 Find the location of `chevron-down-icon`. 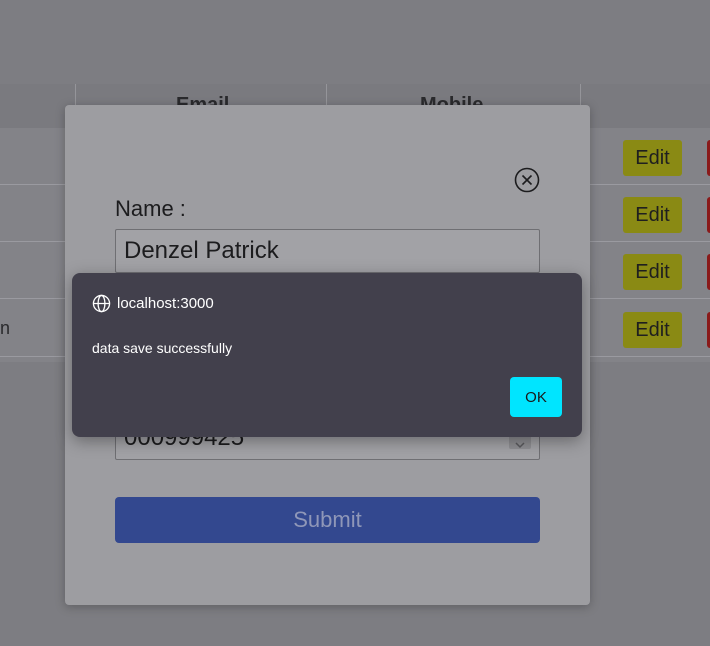

chevron-down-icon is located at coordinates (520, 445).